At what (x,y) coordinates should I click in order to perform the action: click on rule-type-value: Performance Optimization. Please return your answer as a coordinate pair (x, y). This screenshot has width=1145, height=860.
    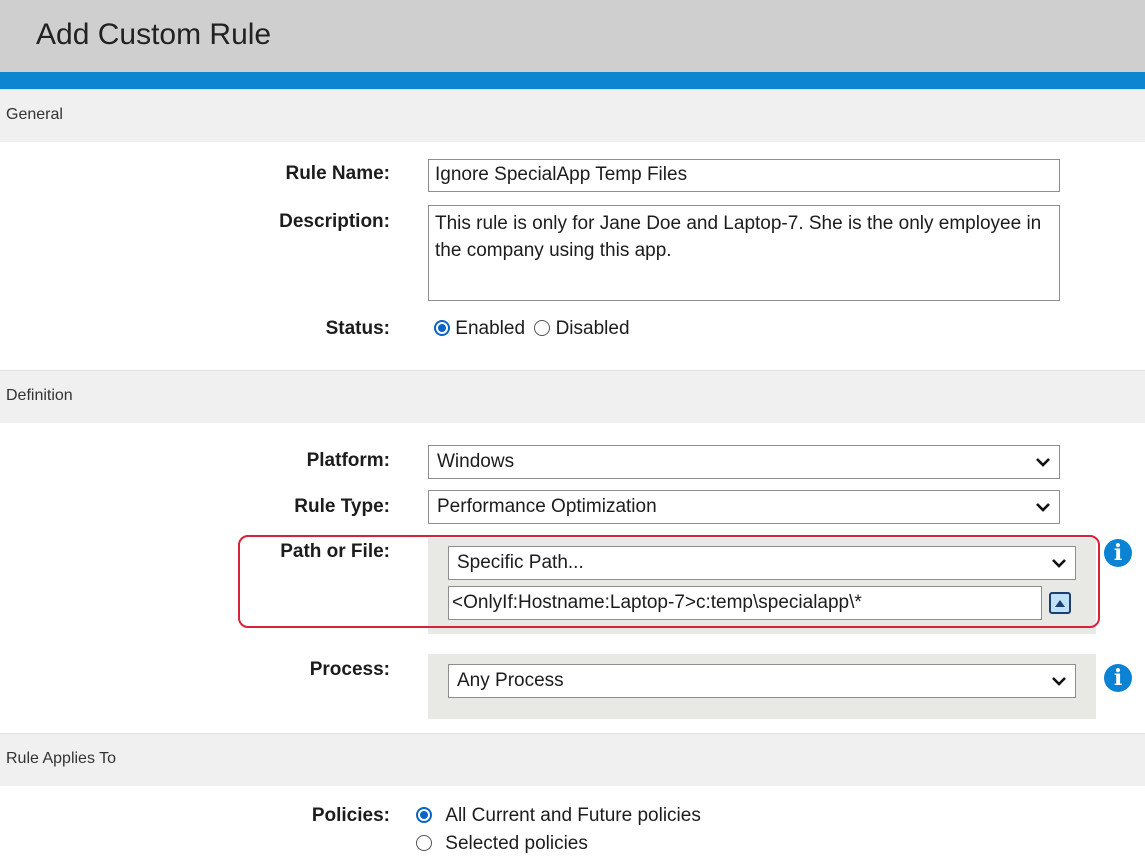
    Looking at the image, I should click on (547, 506).